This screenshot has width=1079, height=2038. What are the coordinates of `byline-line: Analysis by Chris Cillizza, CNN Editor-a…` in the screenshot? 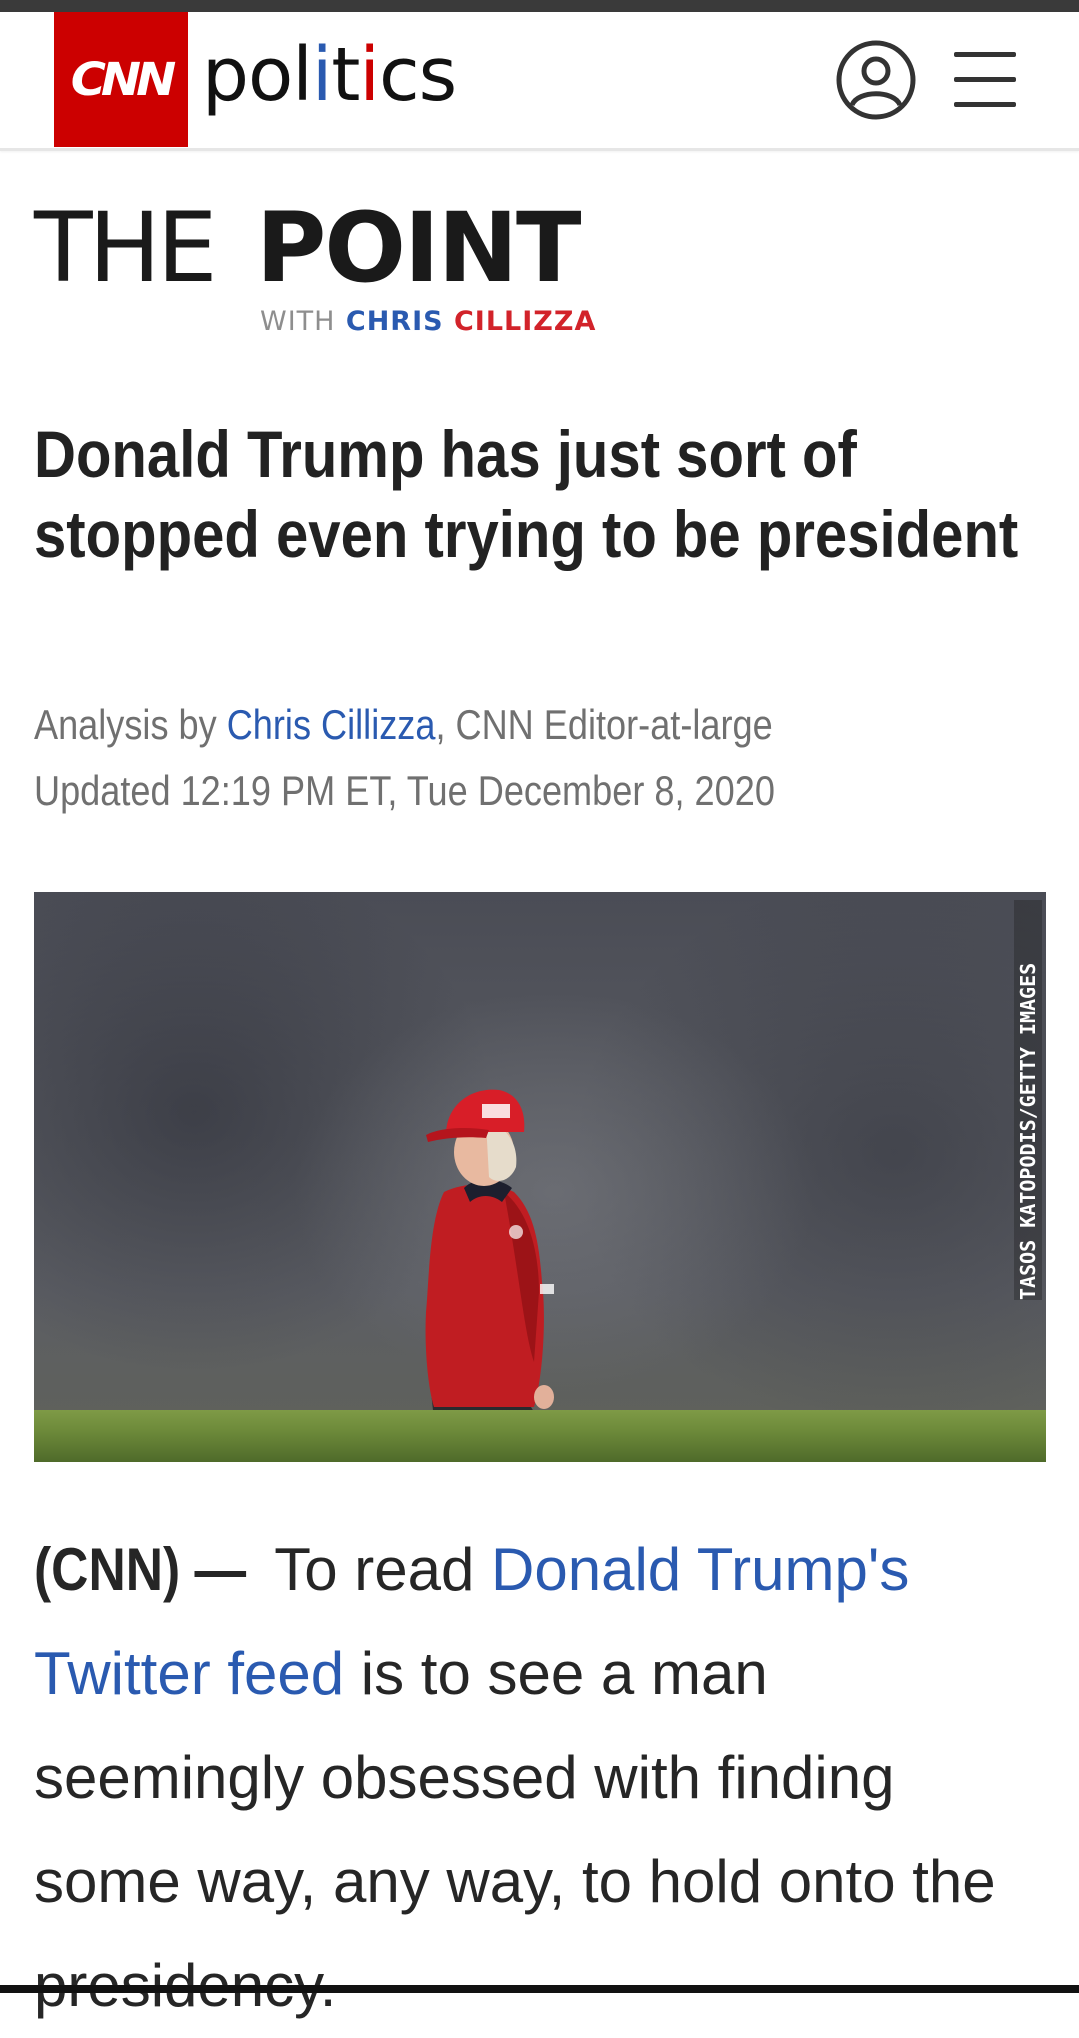 It's located at (404, 725).